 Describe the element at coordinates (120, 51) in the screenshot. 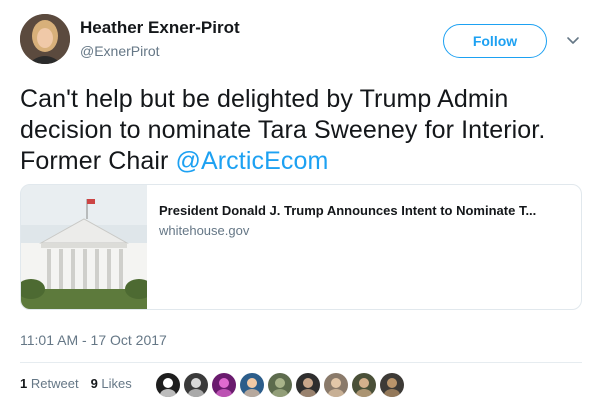

I see `author-handle: @ExnerPirot` at that location.